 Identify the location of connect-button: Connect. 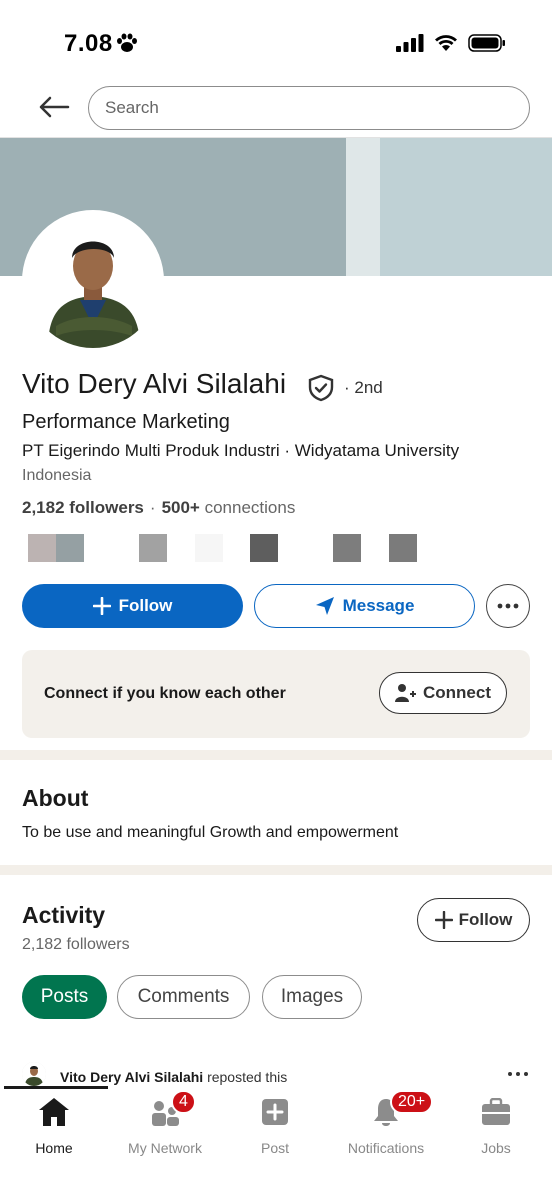
(443, 693).